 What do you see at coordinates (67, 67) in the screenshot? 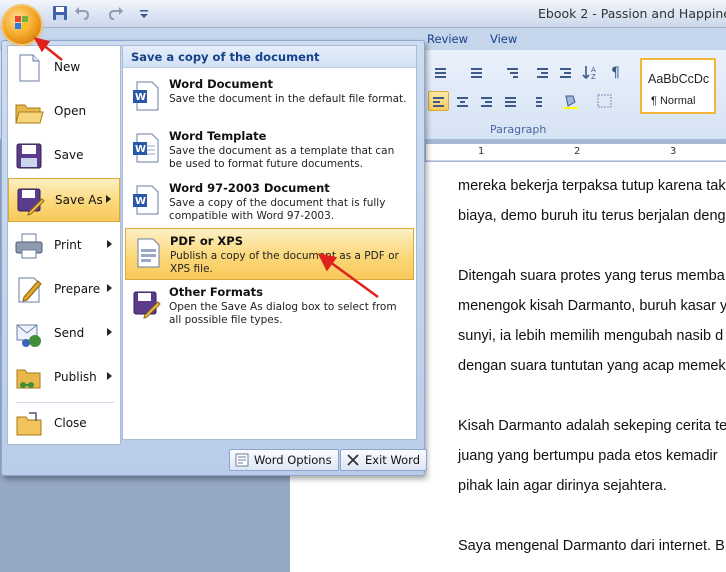
I see `new-label: New` at bounding box center [67, 67].